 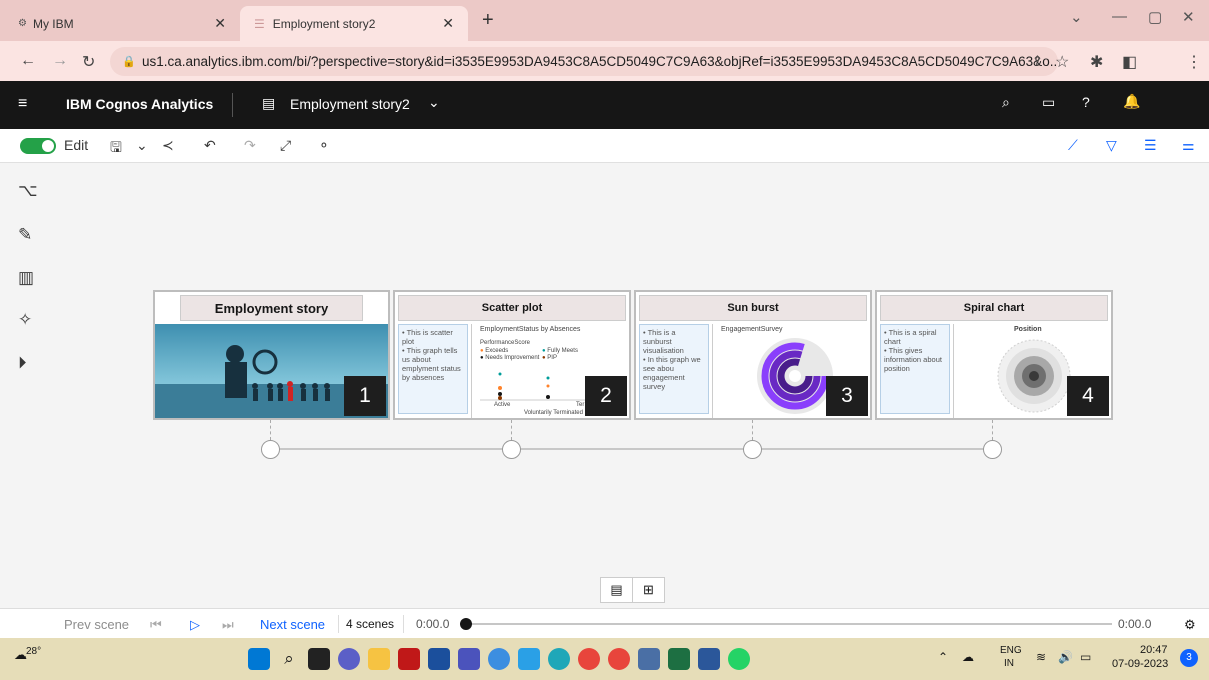 What do you see at coordinates (285, 145) in the screenshot?
I see `expand-icon: ⤢` at bounding box center [285, 145].